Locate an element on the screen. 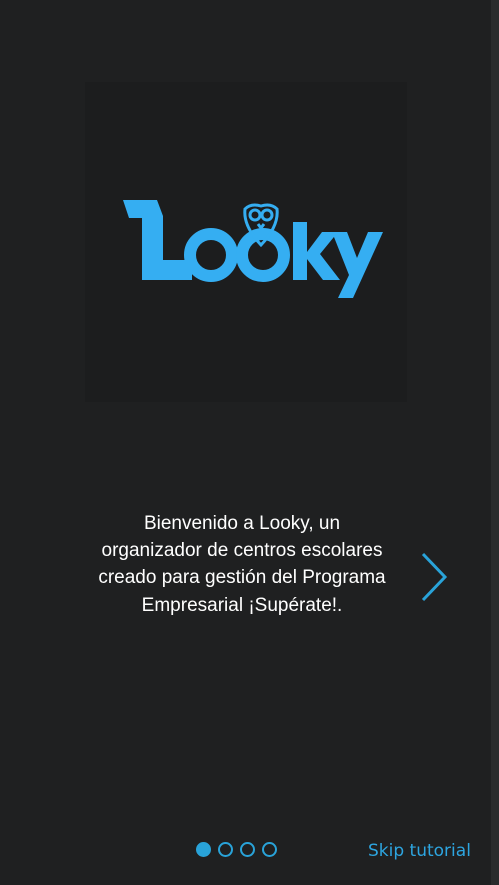 The height and width of the screenshot is (885, 499). logo-letter-k is located at coordinates (316, 251).